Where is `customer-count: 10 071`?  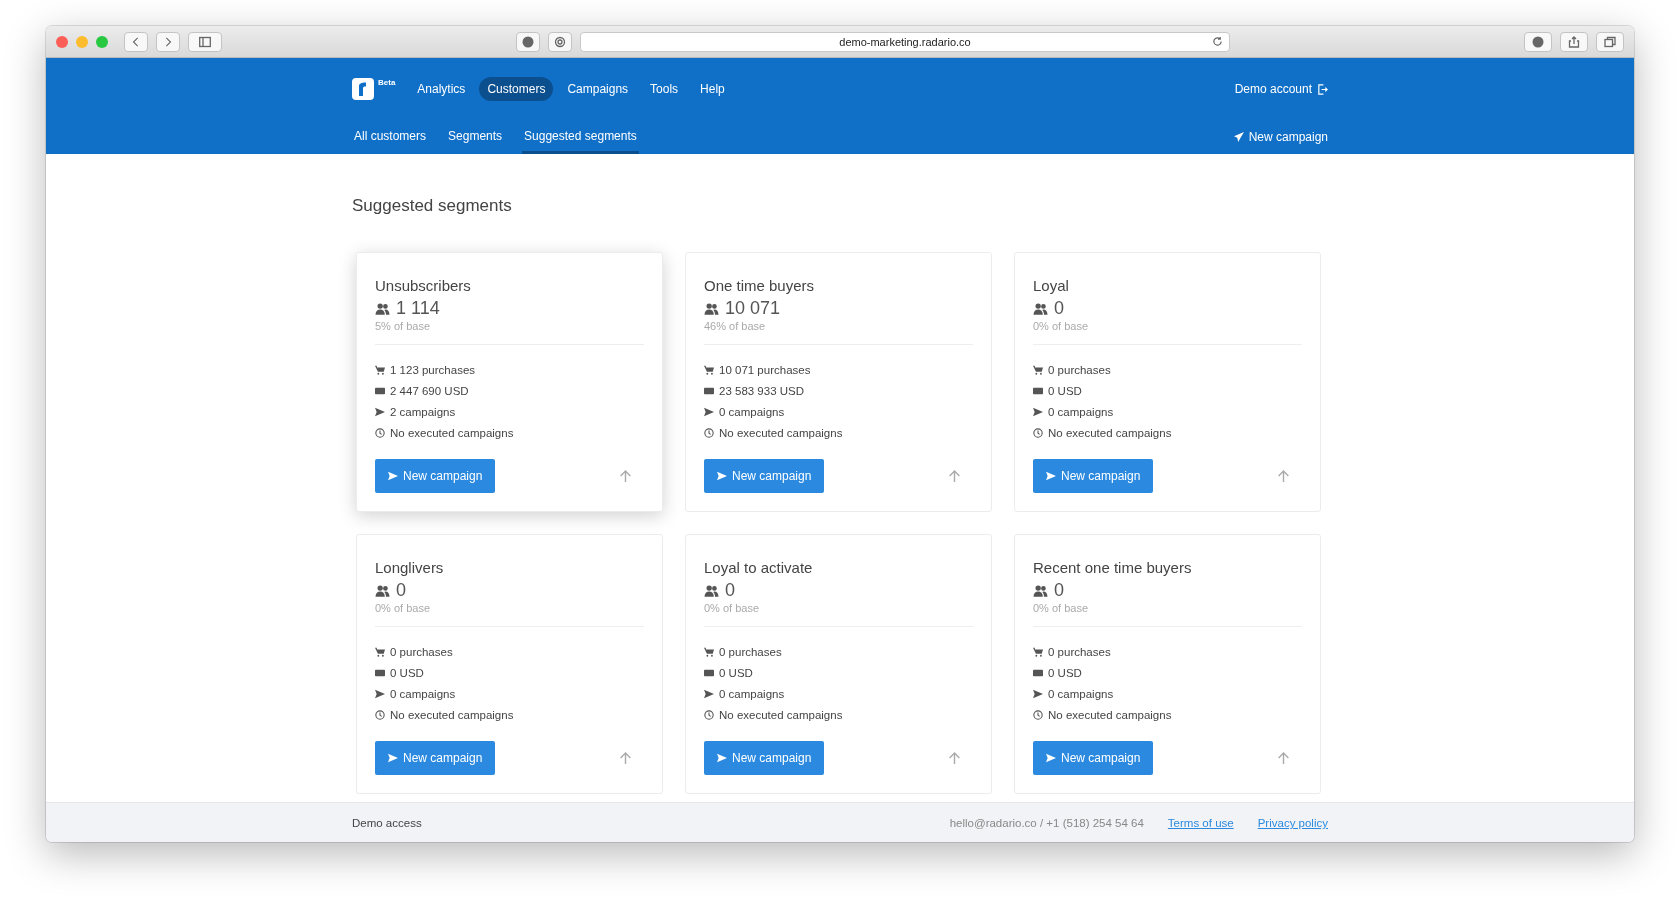 customer-count: 10 071 is located at coordinates (753, 308).